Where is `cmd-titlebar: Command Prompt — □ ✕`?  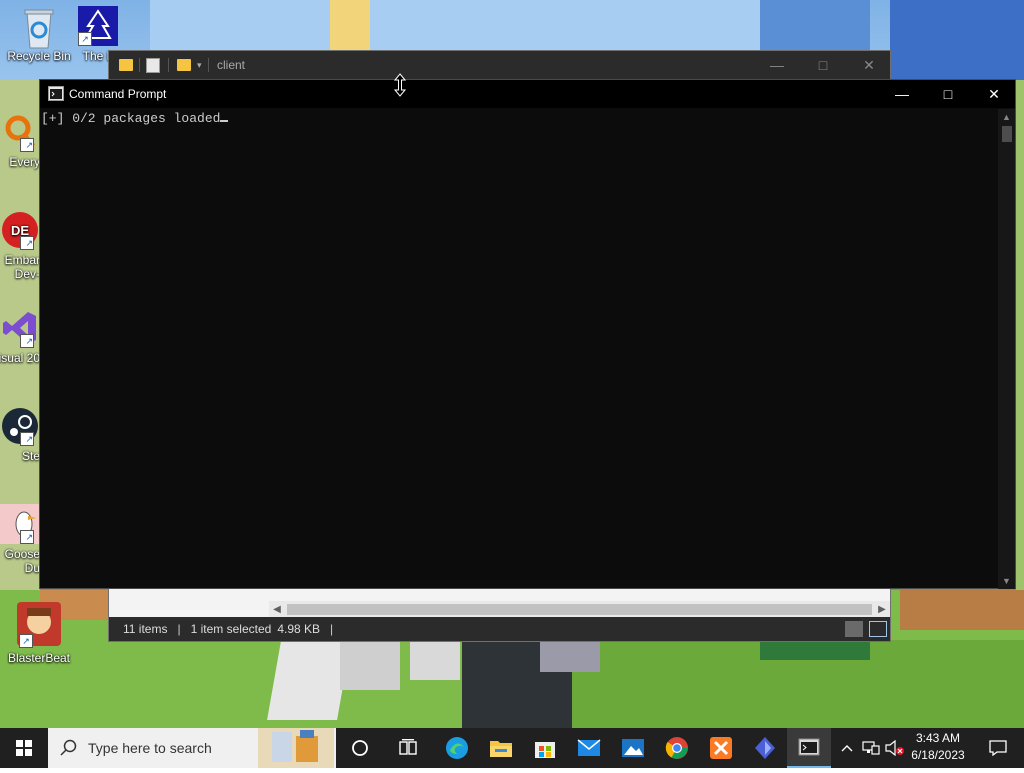 cmd-titlebar: Command Prompt — □ ✕ is located at coordinates (527, 94).